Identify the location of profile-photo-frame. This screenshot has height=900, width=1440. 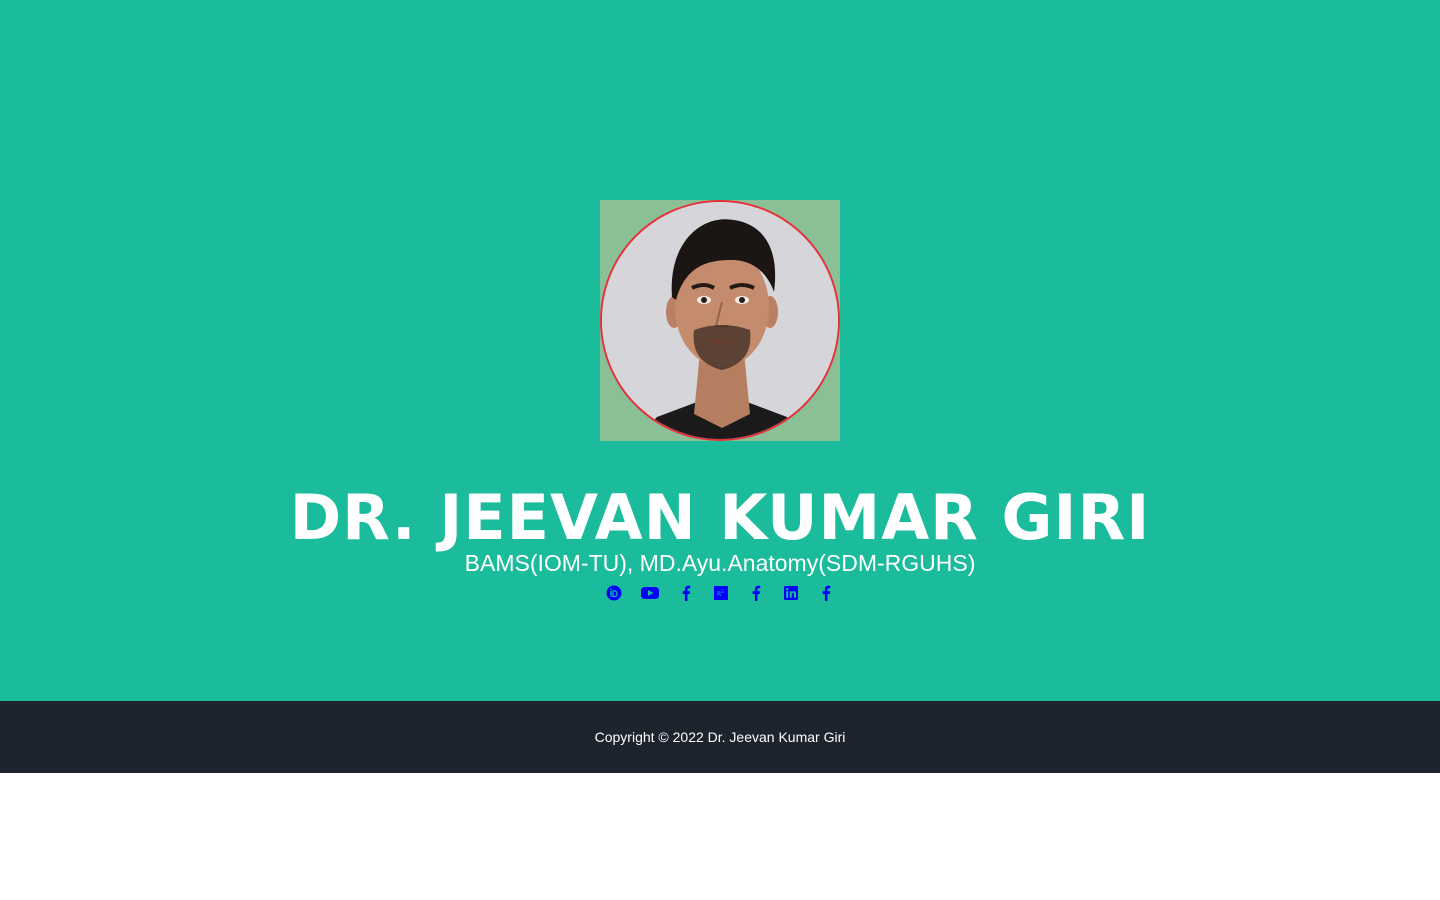
(720, 320).